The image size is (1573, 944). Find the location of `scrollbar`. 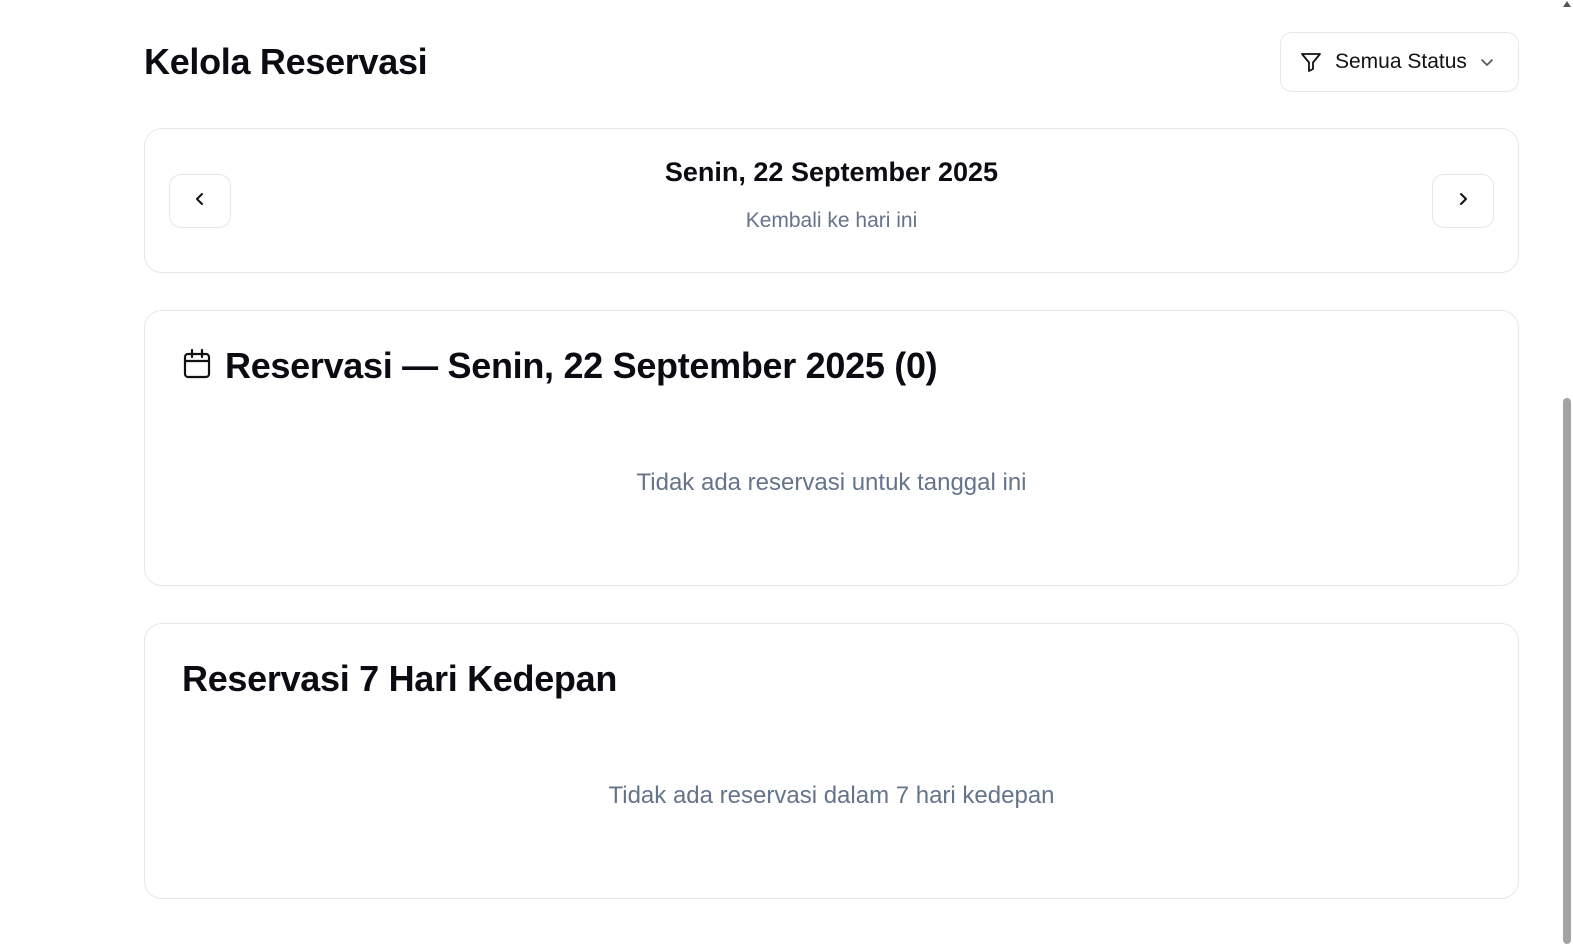

scrollbar is located at coordinates (1567, 472).